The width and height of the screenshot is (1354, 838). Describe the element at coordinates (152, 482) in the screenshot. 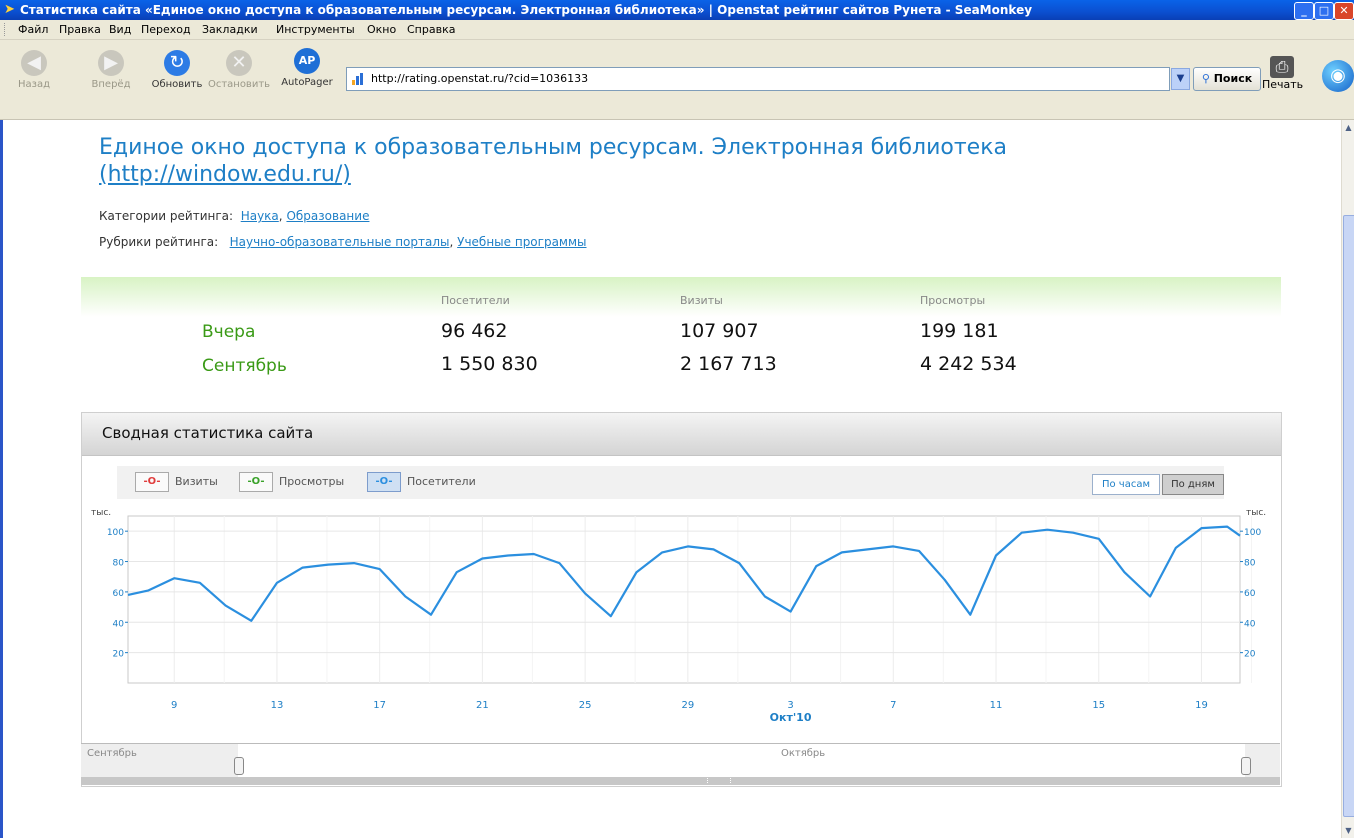

I see `visits-series-icon: -O-` at that location.